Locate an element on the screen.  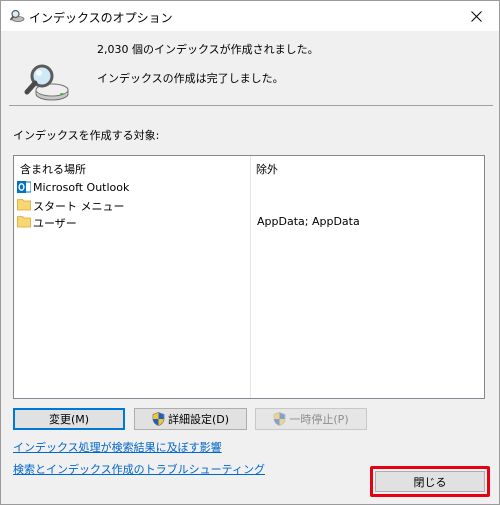
indexing-status-text: インデックスの作成は完了しました。 is located at coordinates (190, 78).